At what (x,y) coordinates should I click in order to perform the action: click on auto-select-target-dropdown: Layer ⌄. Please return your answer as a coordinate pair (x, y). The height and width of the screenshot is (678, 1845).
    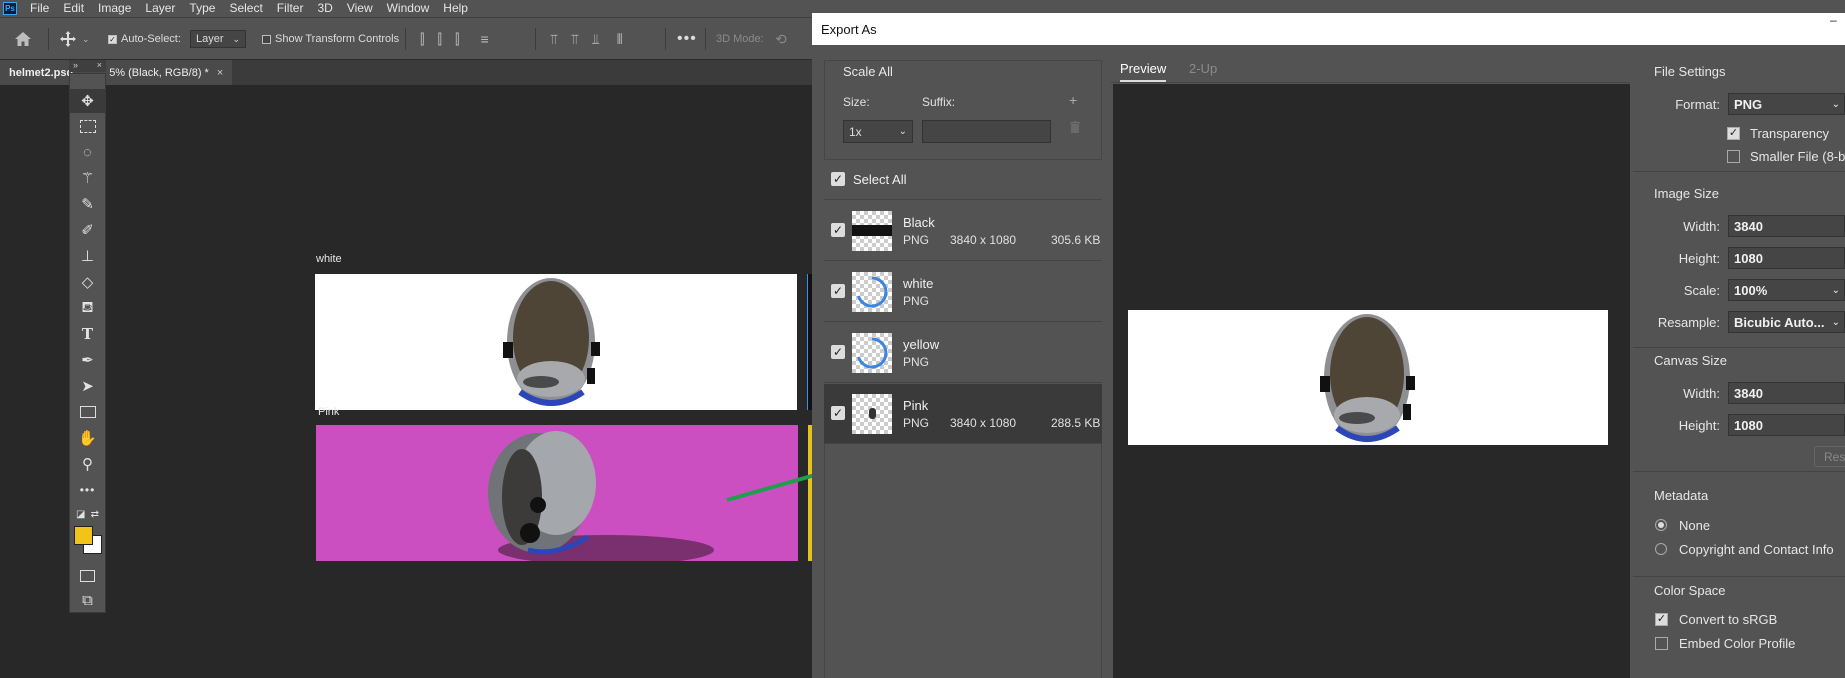
    Looking at the image, I should click on (218, 39).